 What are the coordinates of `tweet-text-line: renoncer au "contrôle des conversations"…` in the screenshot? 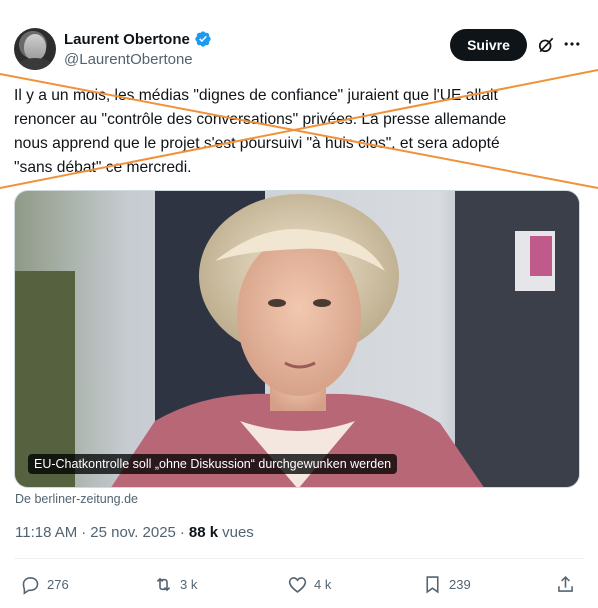 It's located at (260, 119).